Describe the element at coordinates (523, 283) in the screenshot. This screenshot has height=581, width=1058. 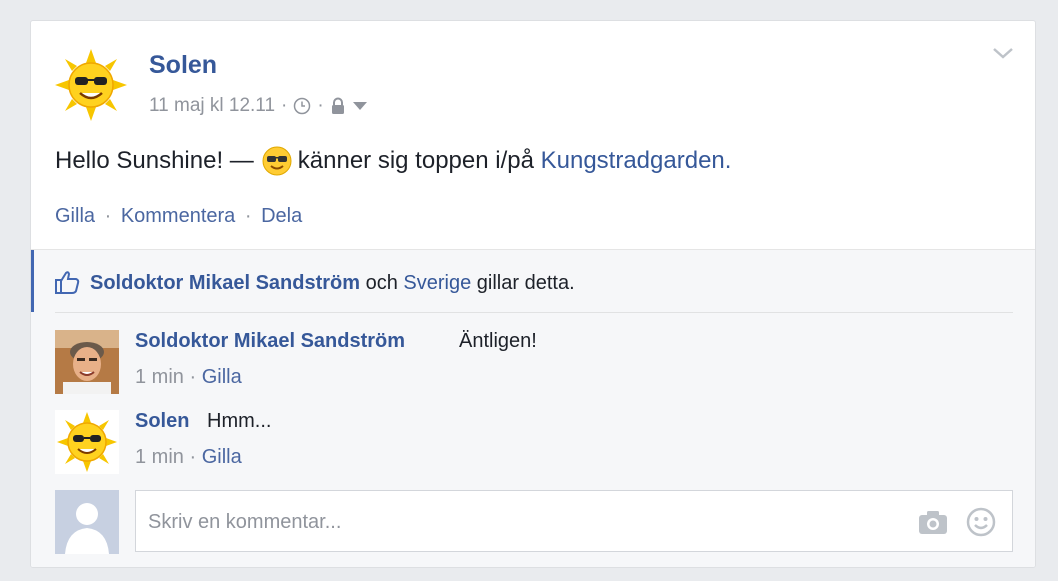
I see `likes-suffix: gillar detta.` at that location.